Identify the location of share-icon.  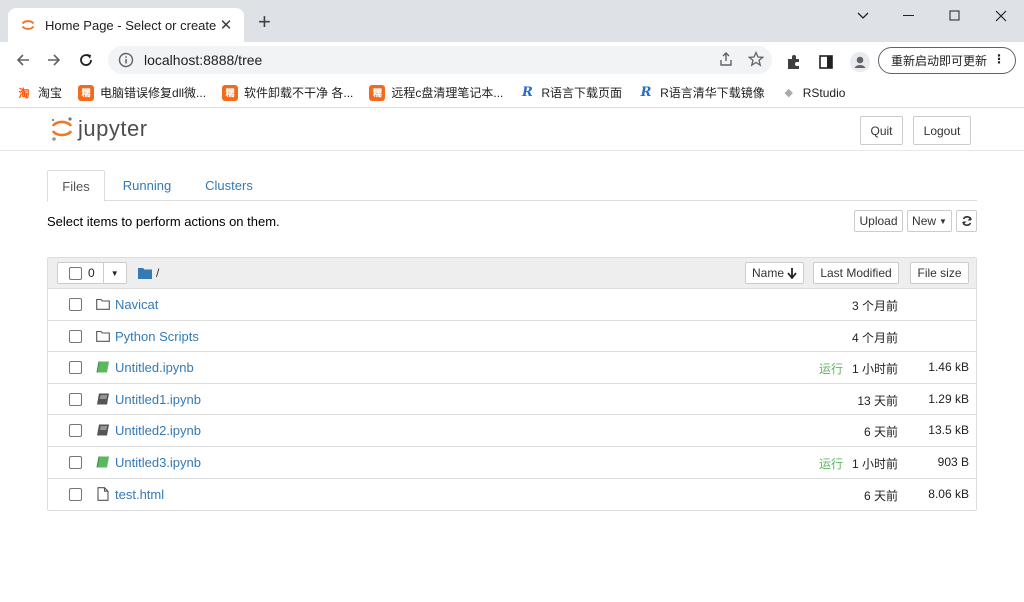
(726, 60).